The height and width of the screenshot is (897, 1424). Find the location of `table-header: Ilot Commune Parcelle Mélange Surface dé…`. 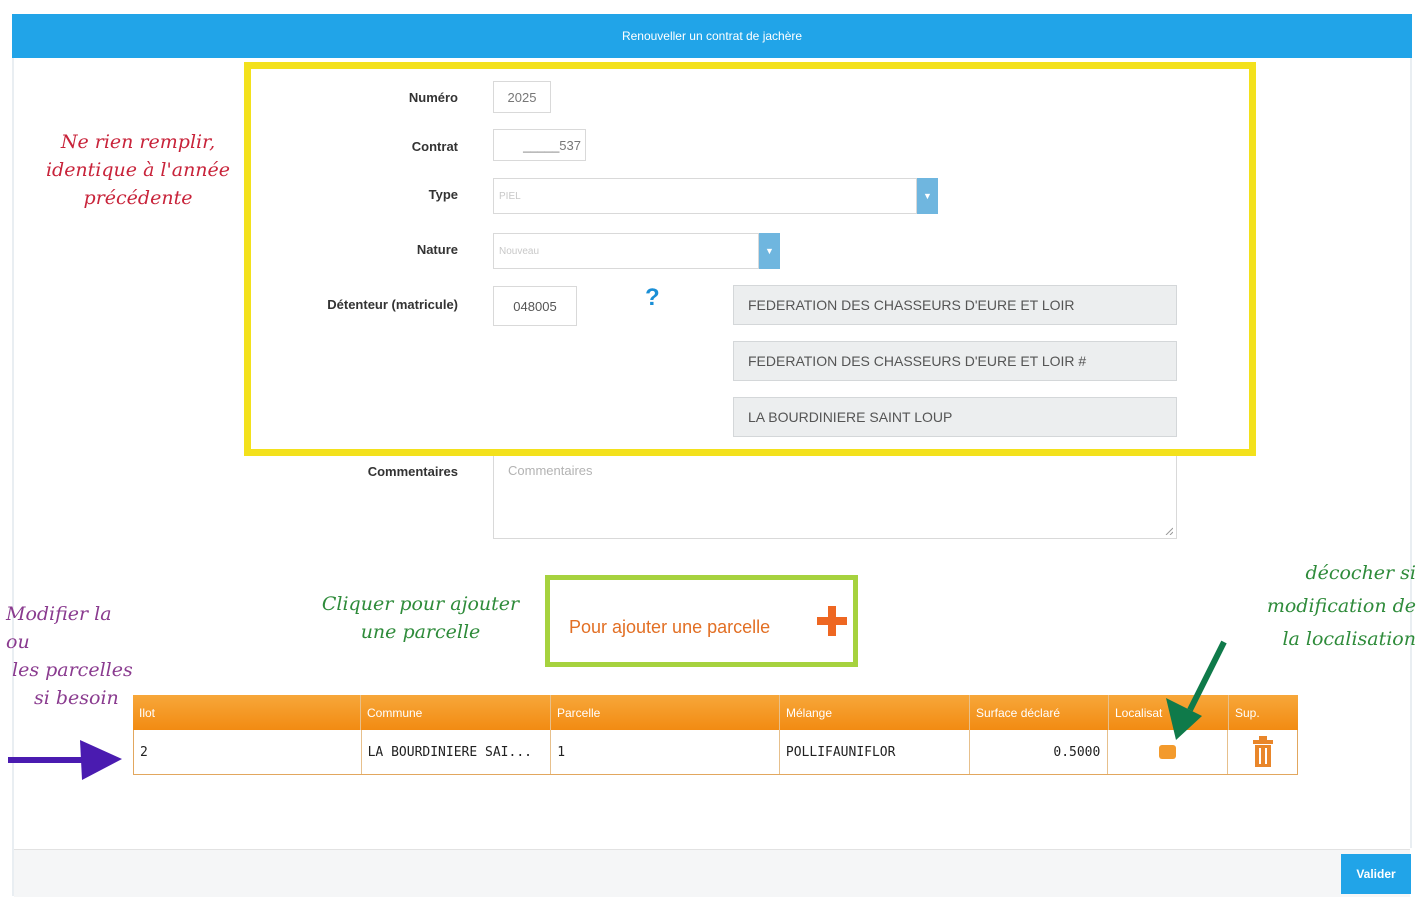

table-header: Ilot Commune Parcelle Mélange Surface dé… is located at coordinates (715, 712).